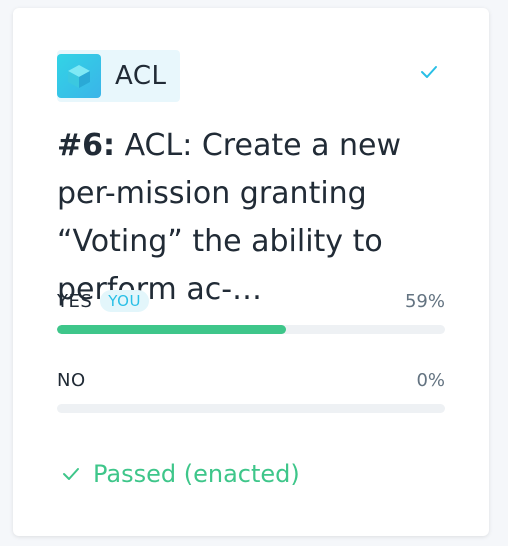  I want to click on vote-status: Passed (enacted), so click(180, 474).